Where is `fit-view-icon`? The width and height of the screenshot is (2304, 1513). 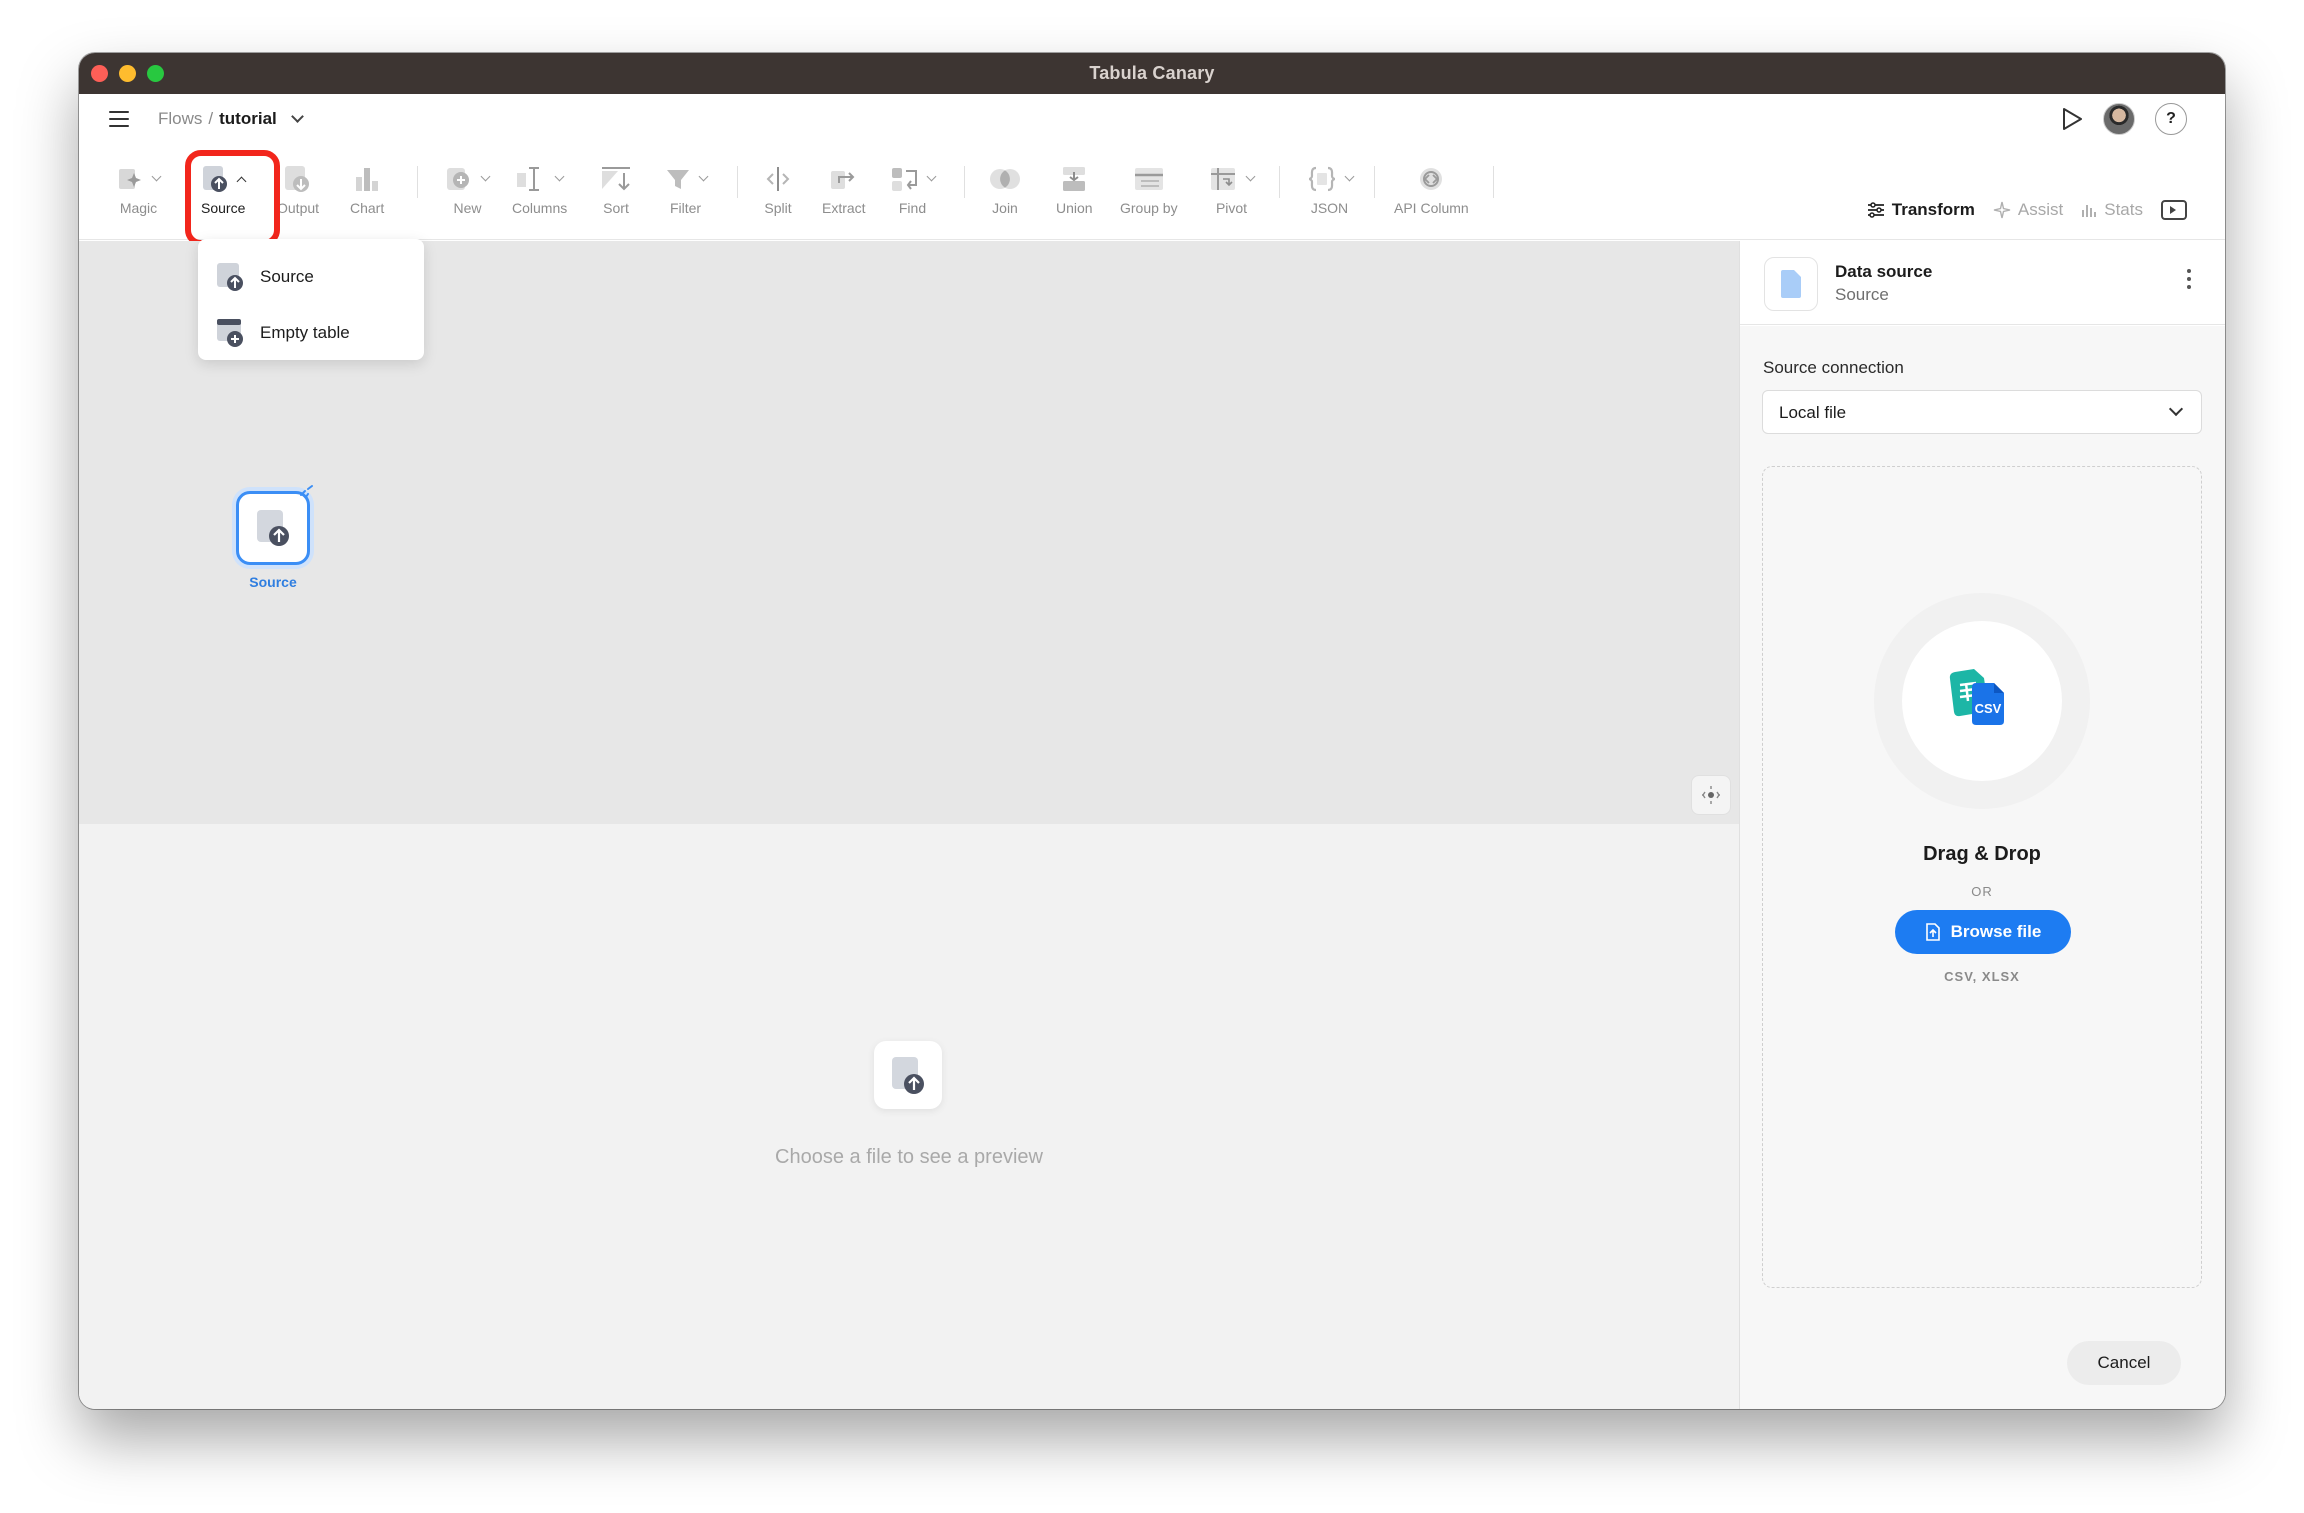
fit-view-icon is located at coordinates (1711, 795).